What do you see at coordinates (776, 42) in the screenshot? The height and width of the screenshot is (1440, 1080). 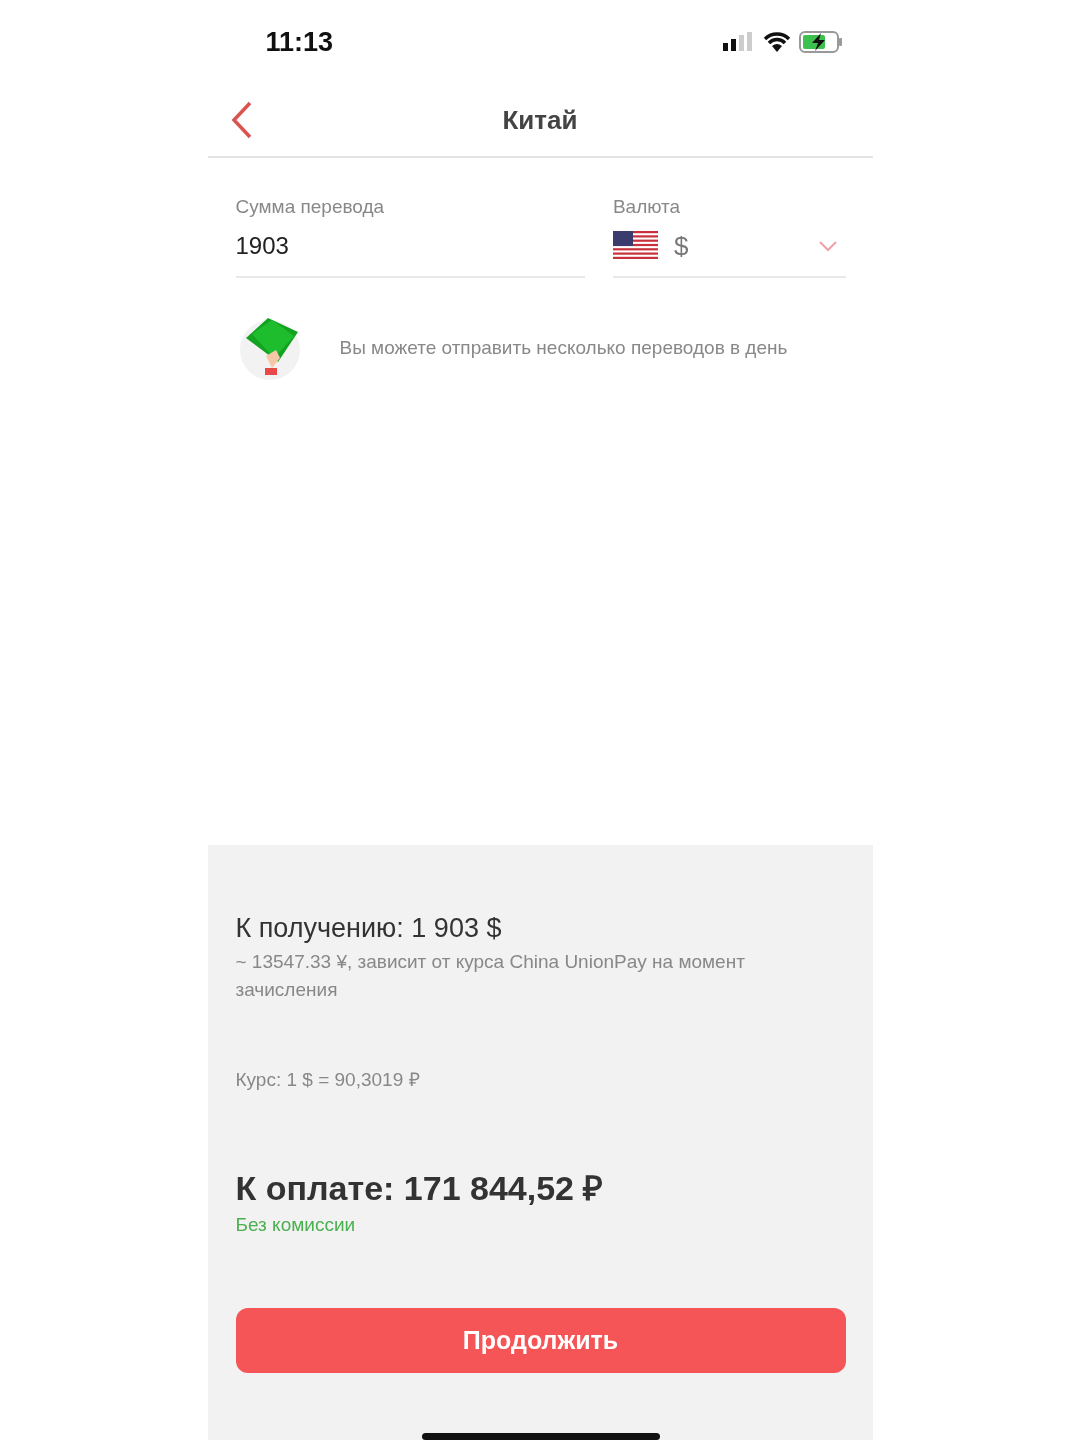 I see `wifi-icon` at bounding box center [776, 42].